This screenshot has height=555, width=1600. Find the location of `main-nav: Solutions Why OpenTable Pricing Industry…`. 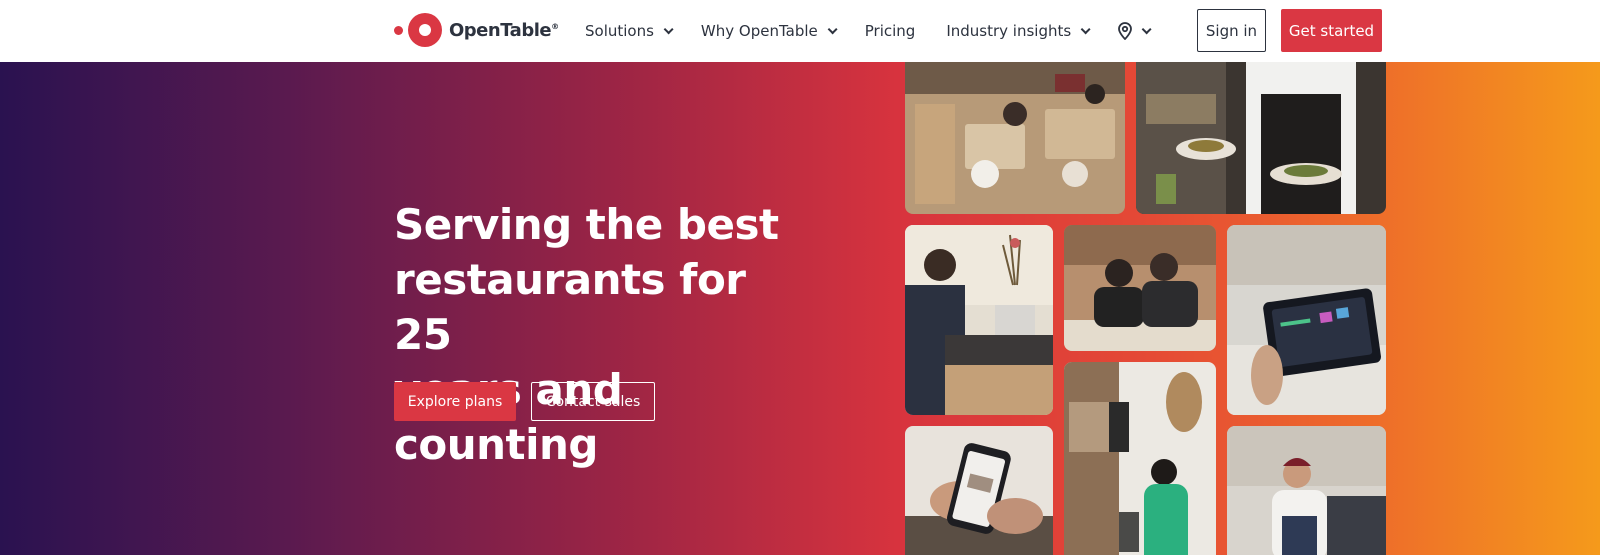

main-nav: Solutions Why OpenTable Pricing Industry… is located at coordinates (882, 31).